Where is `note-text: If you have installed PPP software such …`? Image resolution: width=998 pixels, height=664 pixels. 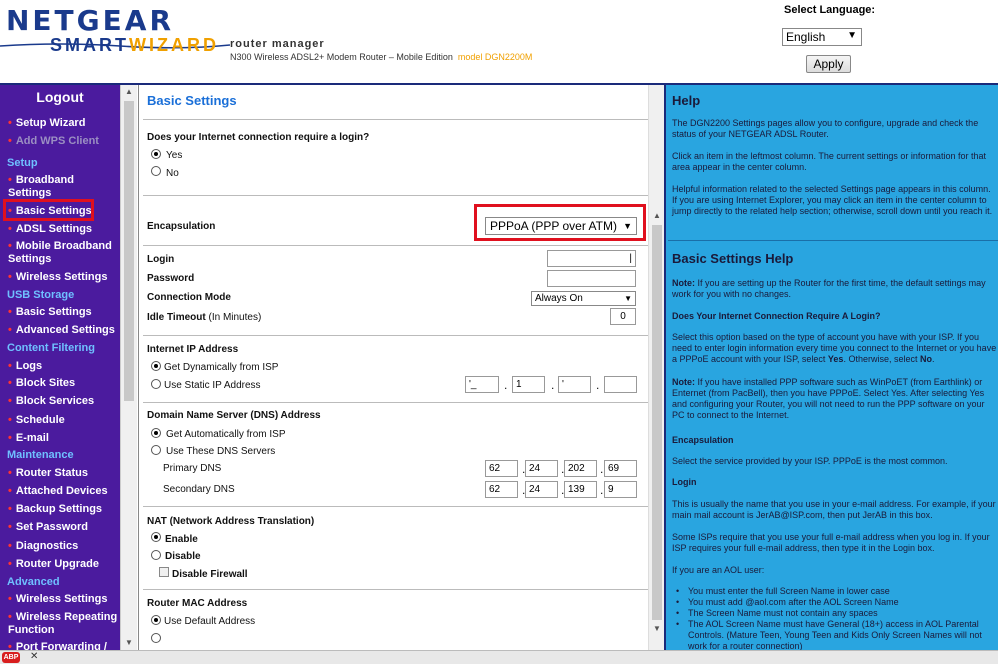
note-text: If you have installed PPP software such … is located at coordinates (828, 398).